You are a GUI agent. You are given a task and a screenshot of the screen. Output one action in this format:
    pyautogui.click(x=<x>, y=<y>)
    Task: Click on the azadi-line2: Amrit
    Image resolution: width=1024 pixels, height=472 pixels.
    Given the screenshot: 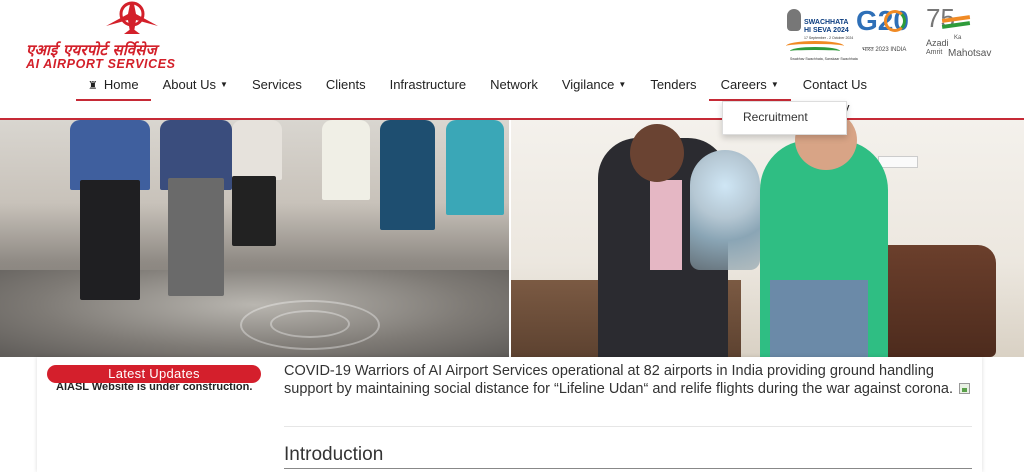 What is the action you would take?
    pyautogui.click(x=934, y=52)
    